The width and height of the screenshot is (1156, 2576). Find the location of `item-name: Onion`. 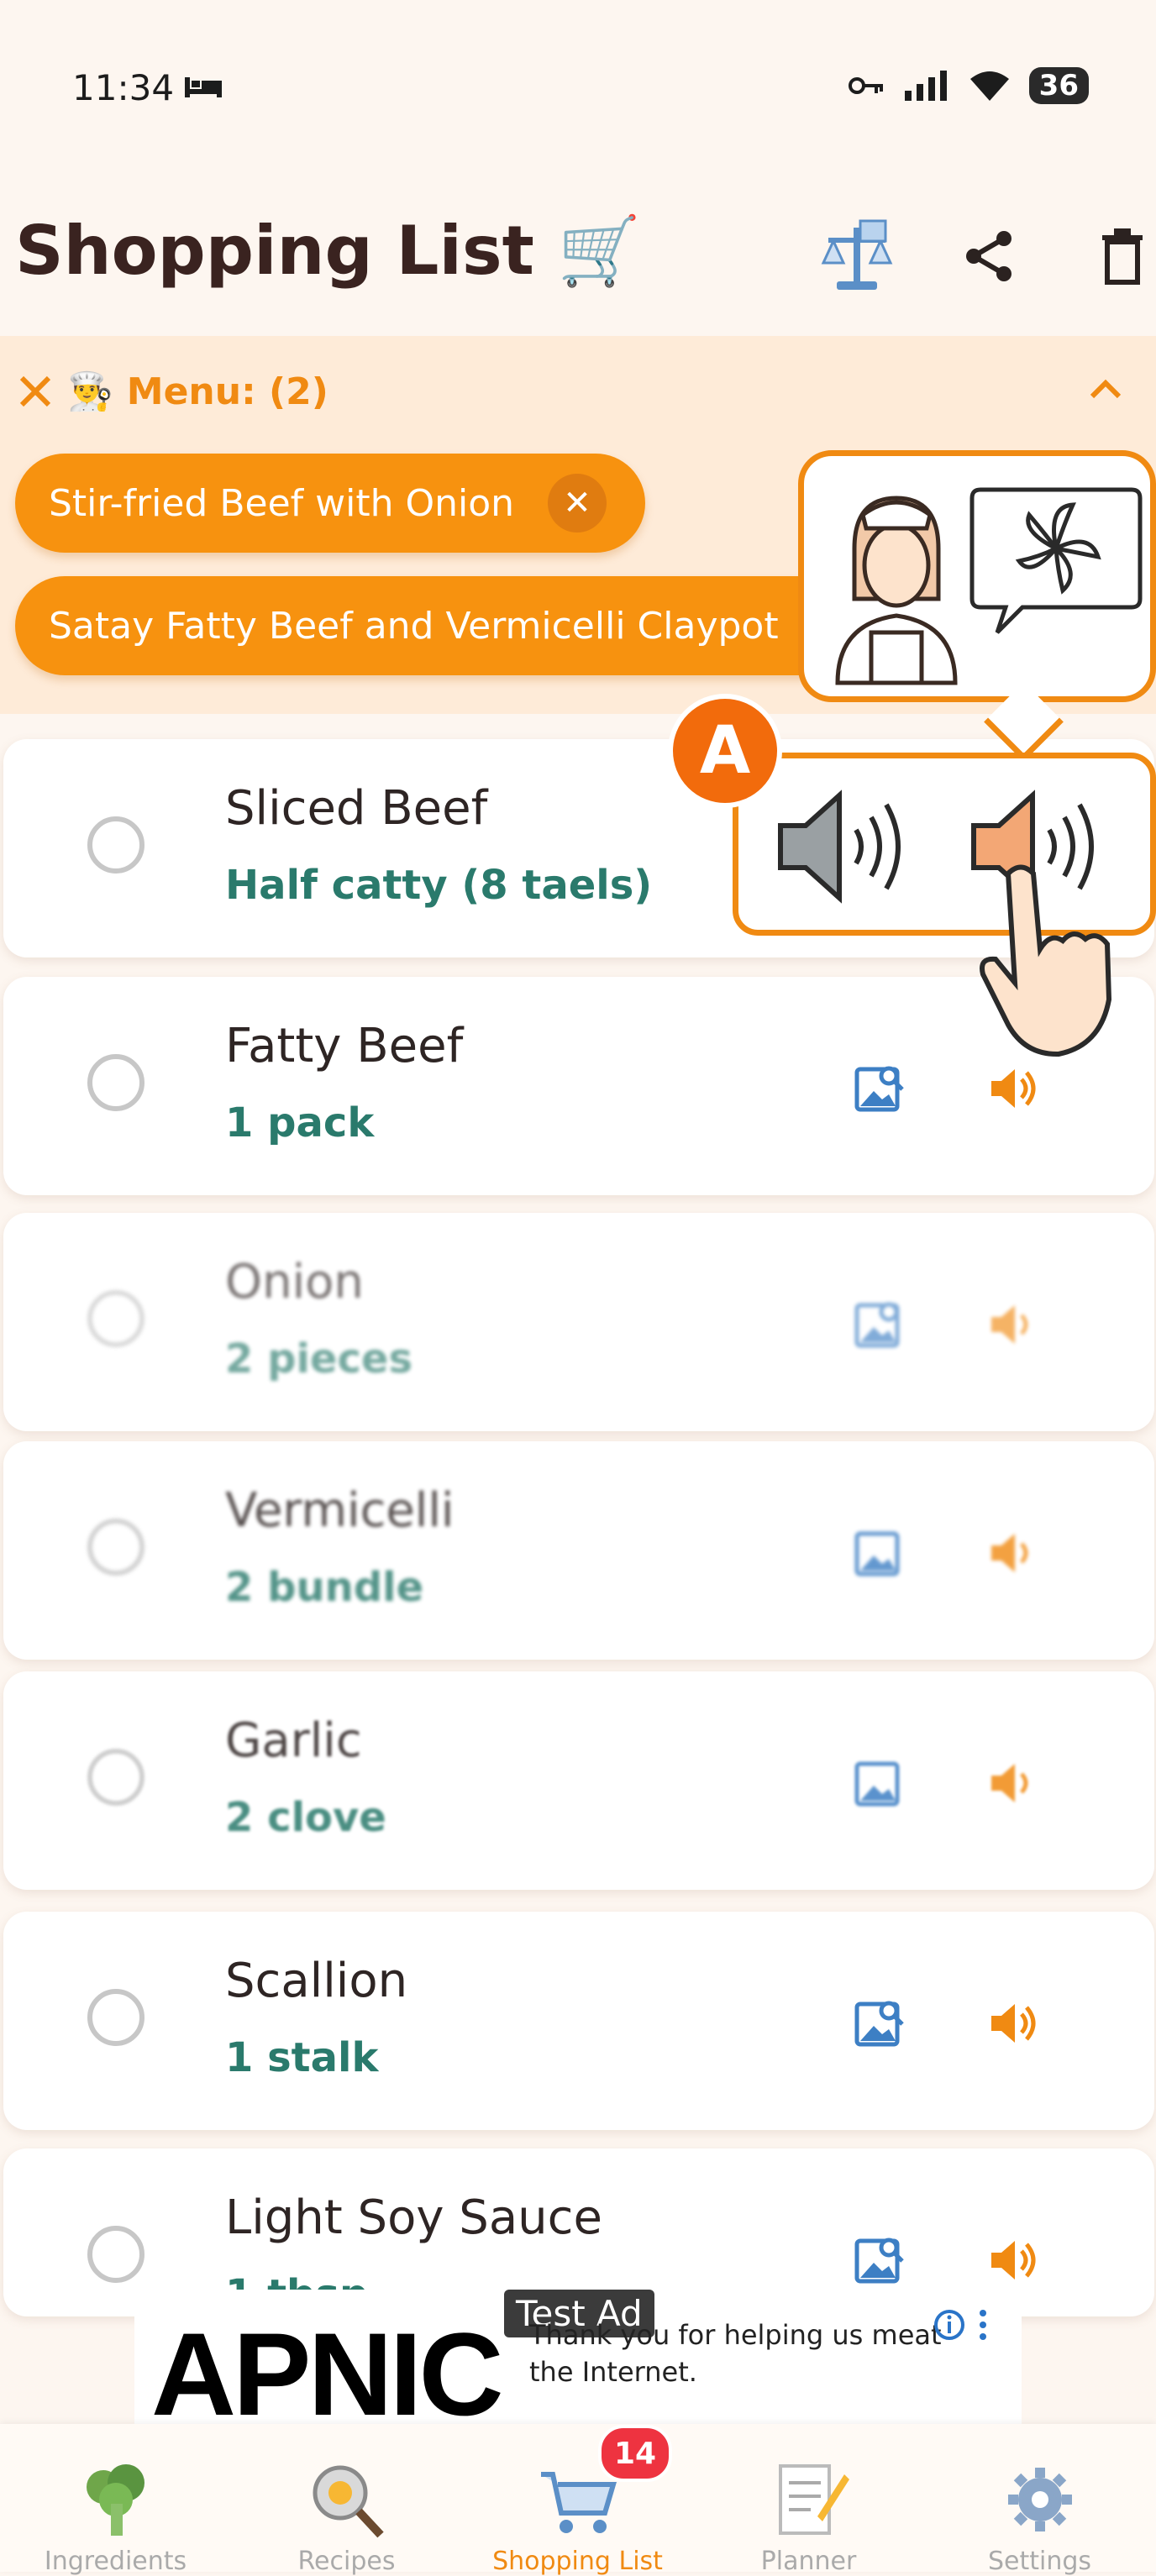

item-name: Onion is located at coordinates (295, 1282).